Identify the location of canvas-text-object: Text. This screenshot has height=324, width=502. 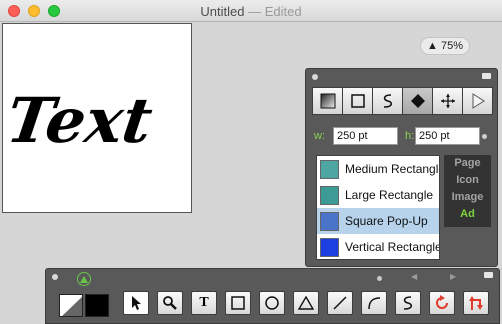
(80, 120).